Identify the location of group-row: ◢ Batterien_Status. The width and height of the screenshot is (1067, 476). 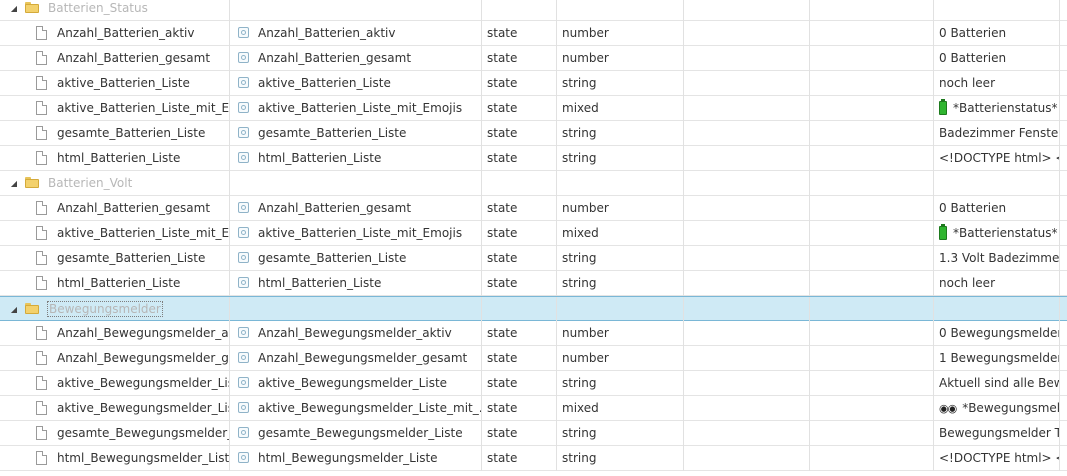
(533, 10).